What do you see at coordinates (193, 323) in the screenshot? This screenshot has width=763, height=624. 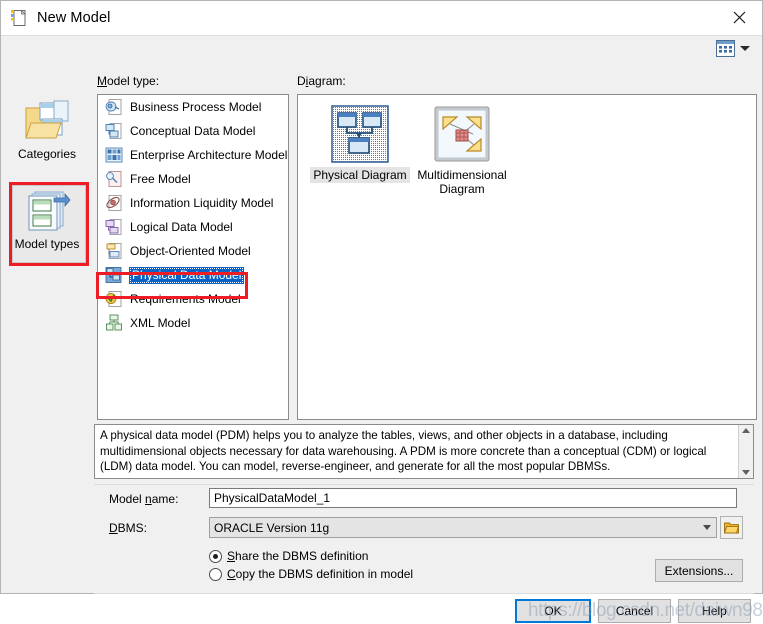 I see `list-item: XML Model` at bounding box center [193, 323].